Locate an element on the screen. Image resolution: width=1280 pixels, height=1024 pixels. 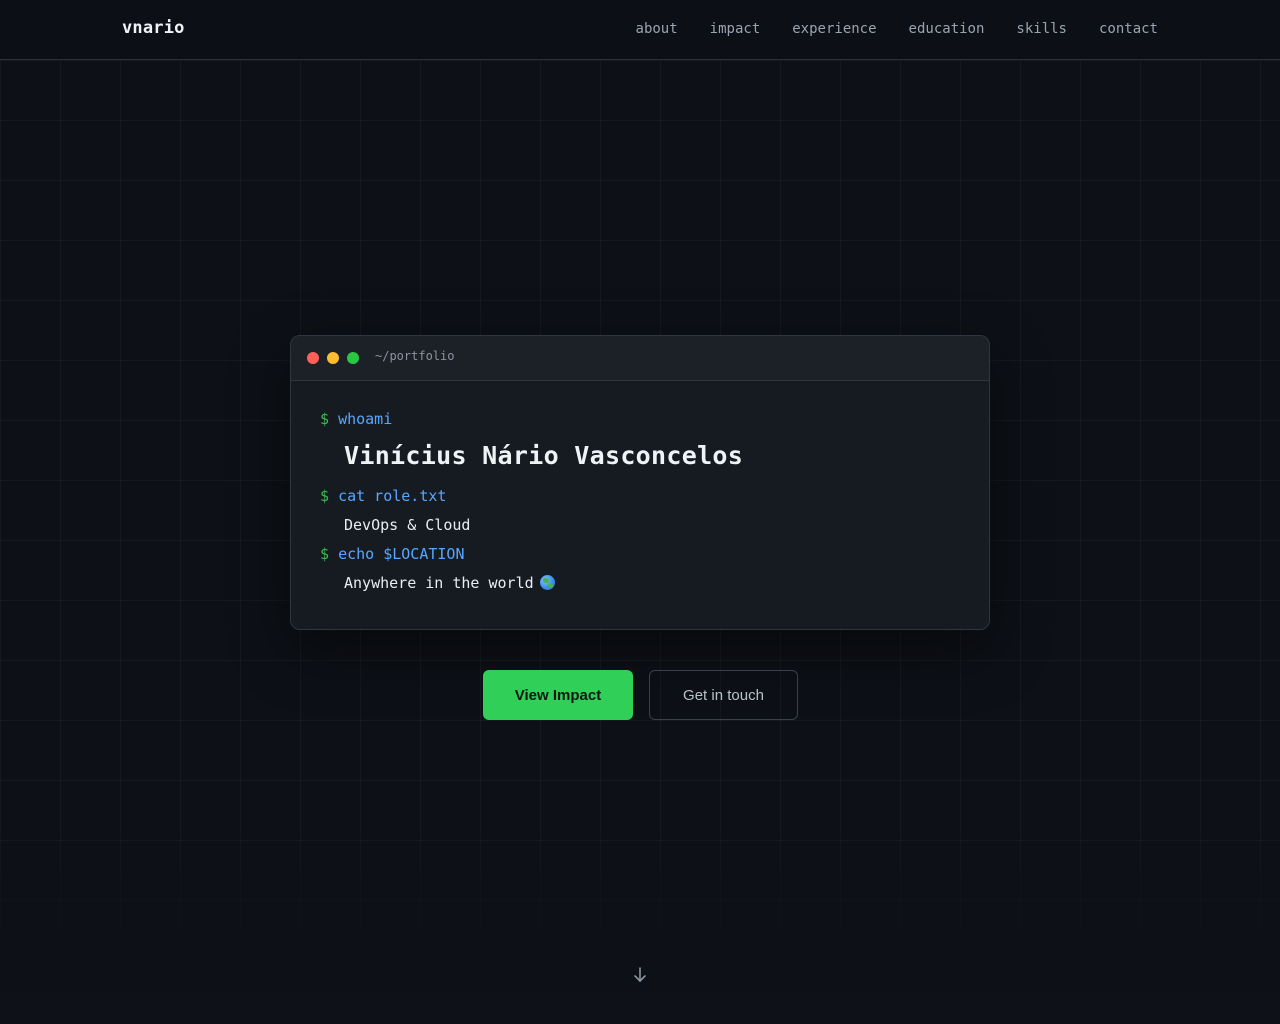
terminal-output-location: Anywhere in the world is located at coordinates (449, 583).